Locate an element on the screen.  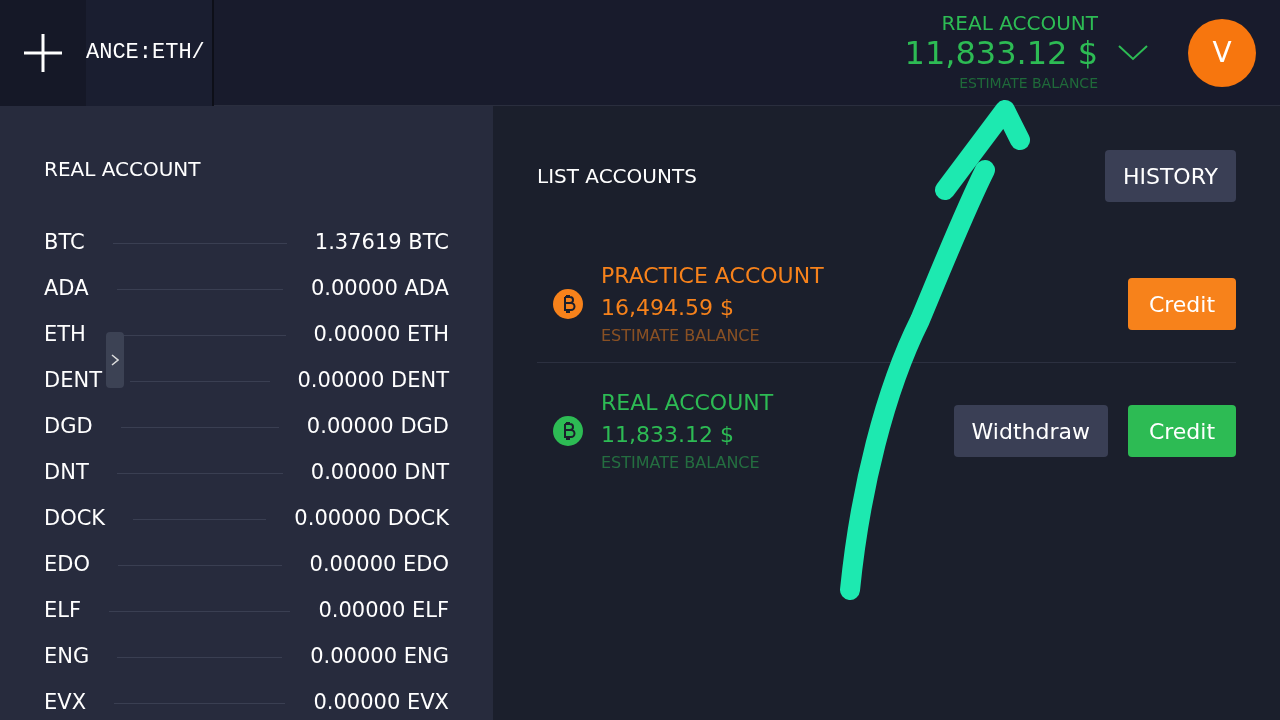
plus-icon is located at coordinates (43, 52).